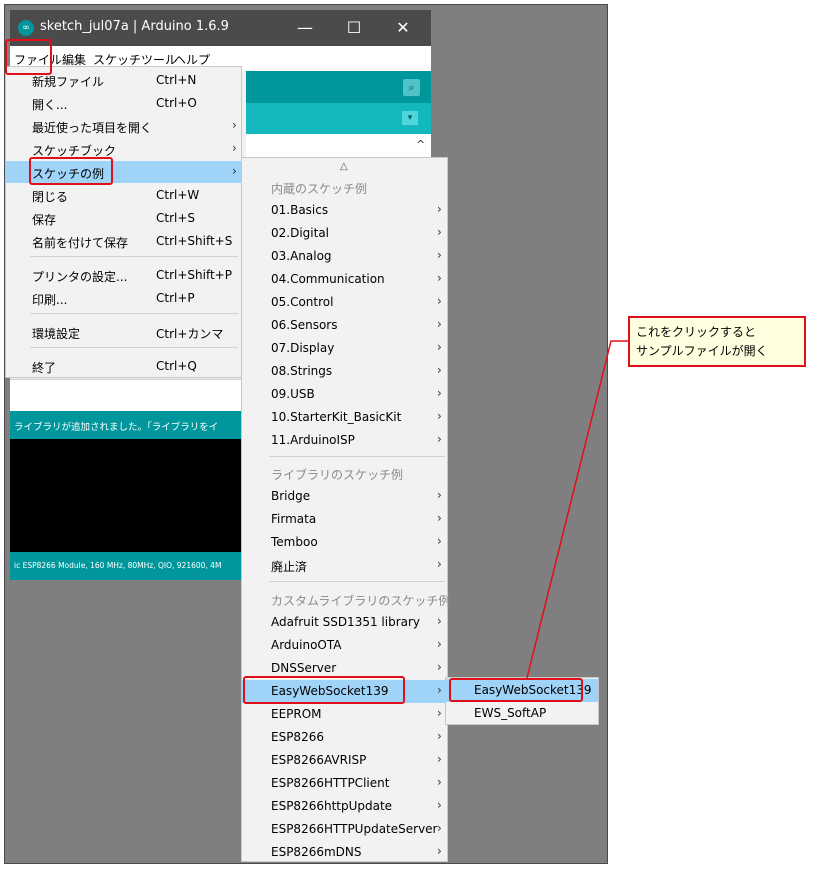  I want to click on callout-text-line-2: サンプルファイルが開く, so click(702, 351).